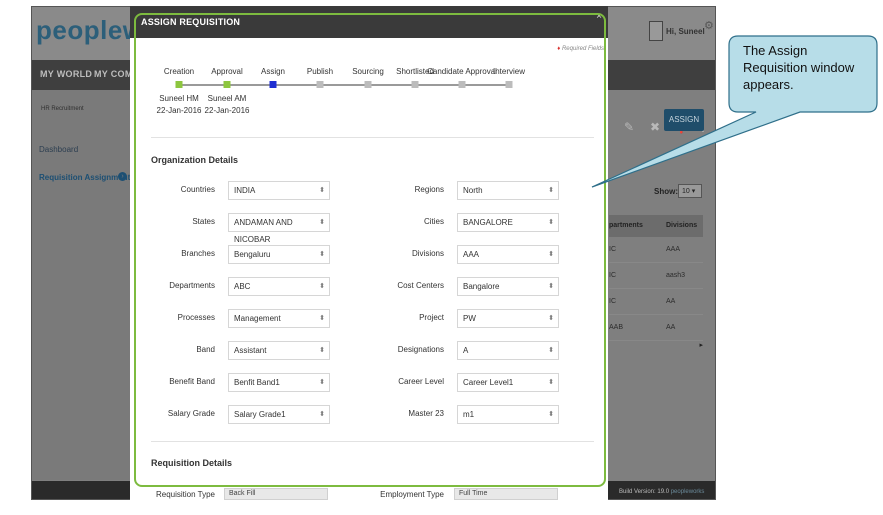 Image resolution: width=883 pixels, height=515 pixels. I want to click on requisition-type-label: Requisition Type, so click(185, 494).